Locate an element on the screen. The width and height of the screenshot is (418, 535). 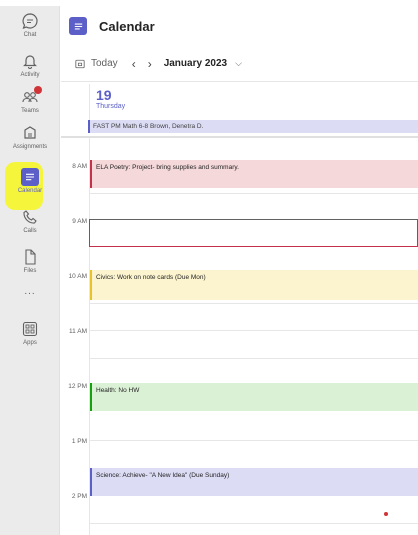
rail-label-chat: Chat is located at coordinates (30, 35).